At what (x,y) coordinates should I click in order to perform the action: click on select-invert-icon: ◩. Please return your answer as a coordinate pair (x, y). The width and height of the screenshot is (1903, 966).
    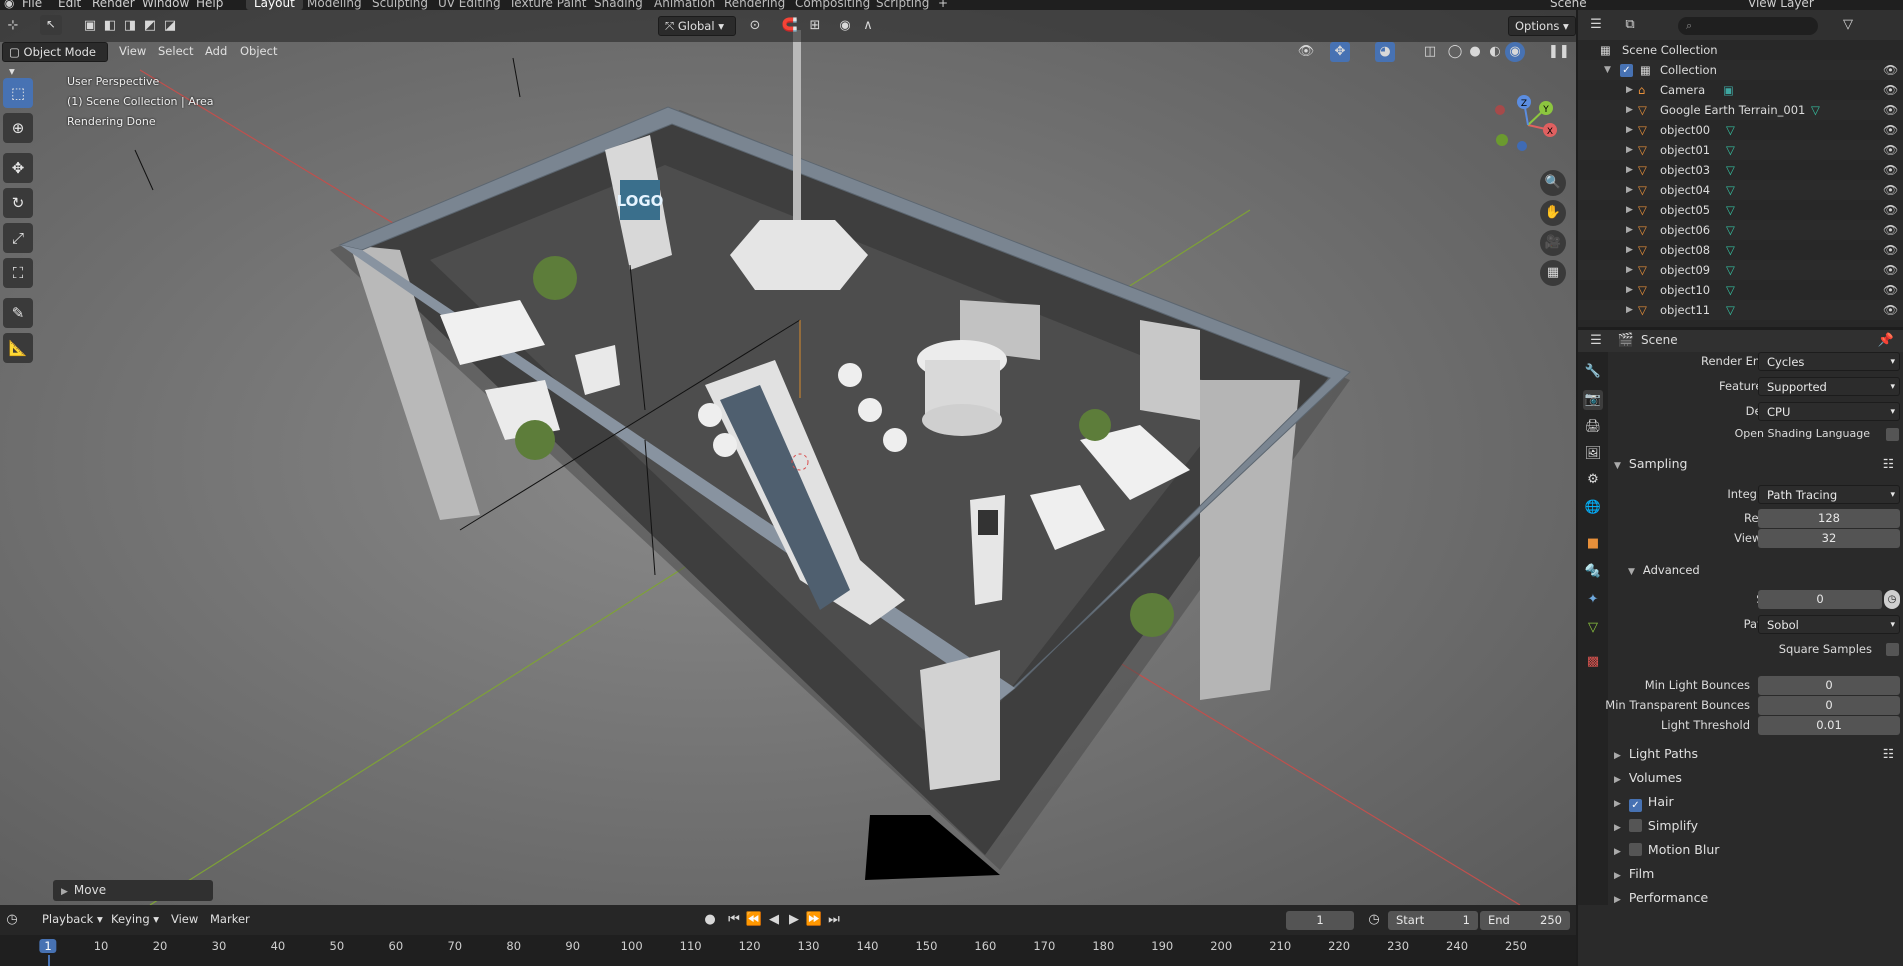
    Looking at the image, I should click on (150, 26).